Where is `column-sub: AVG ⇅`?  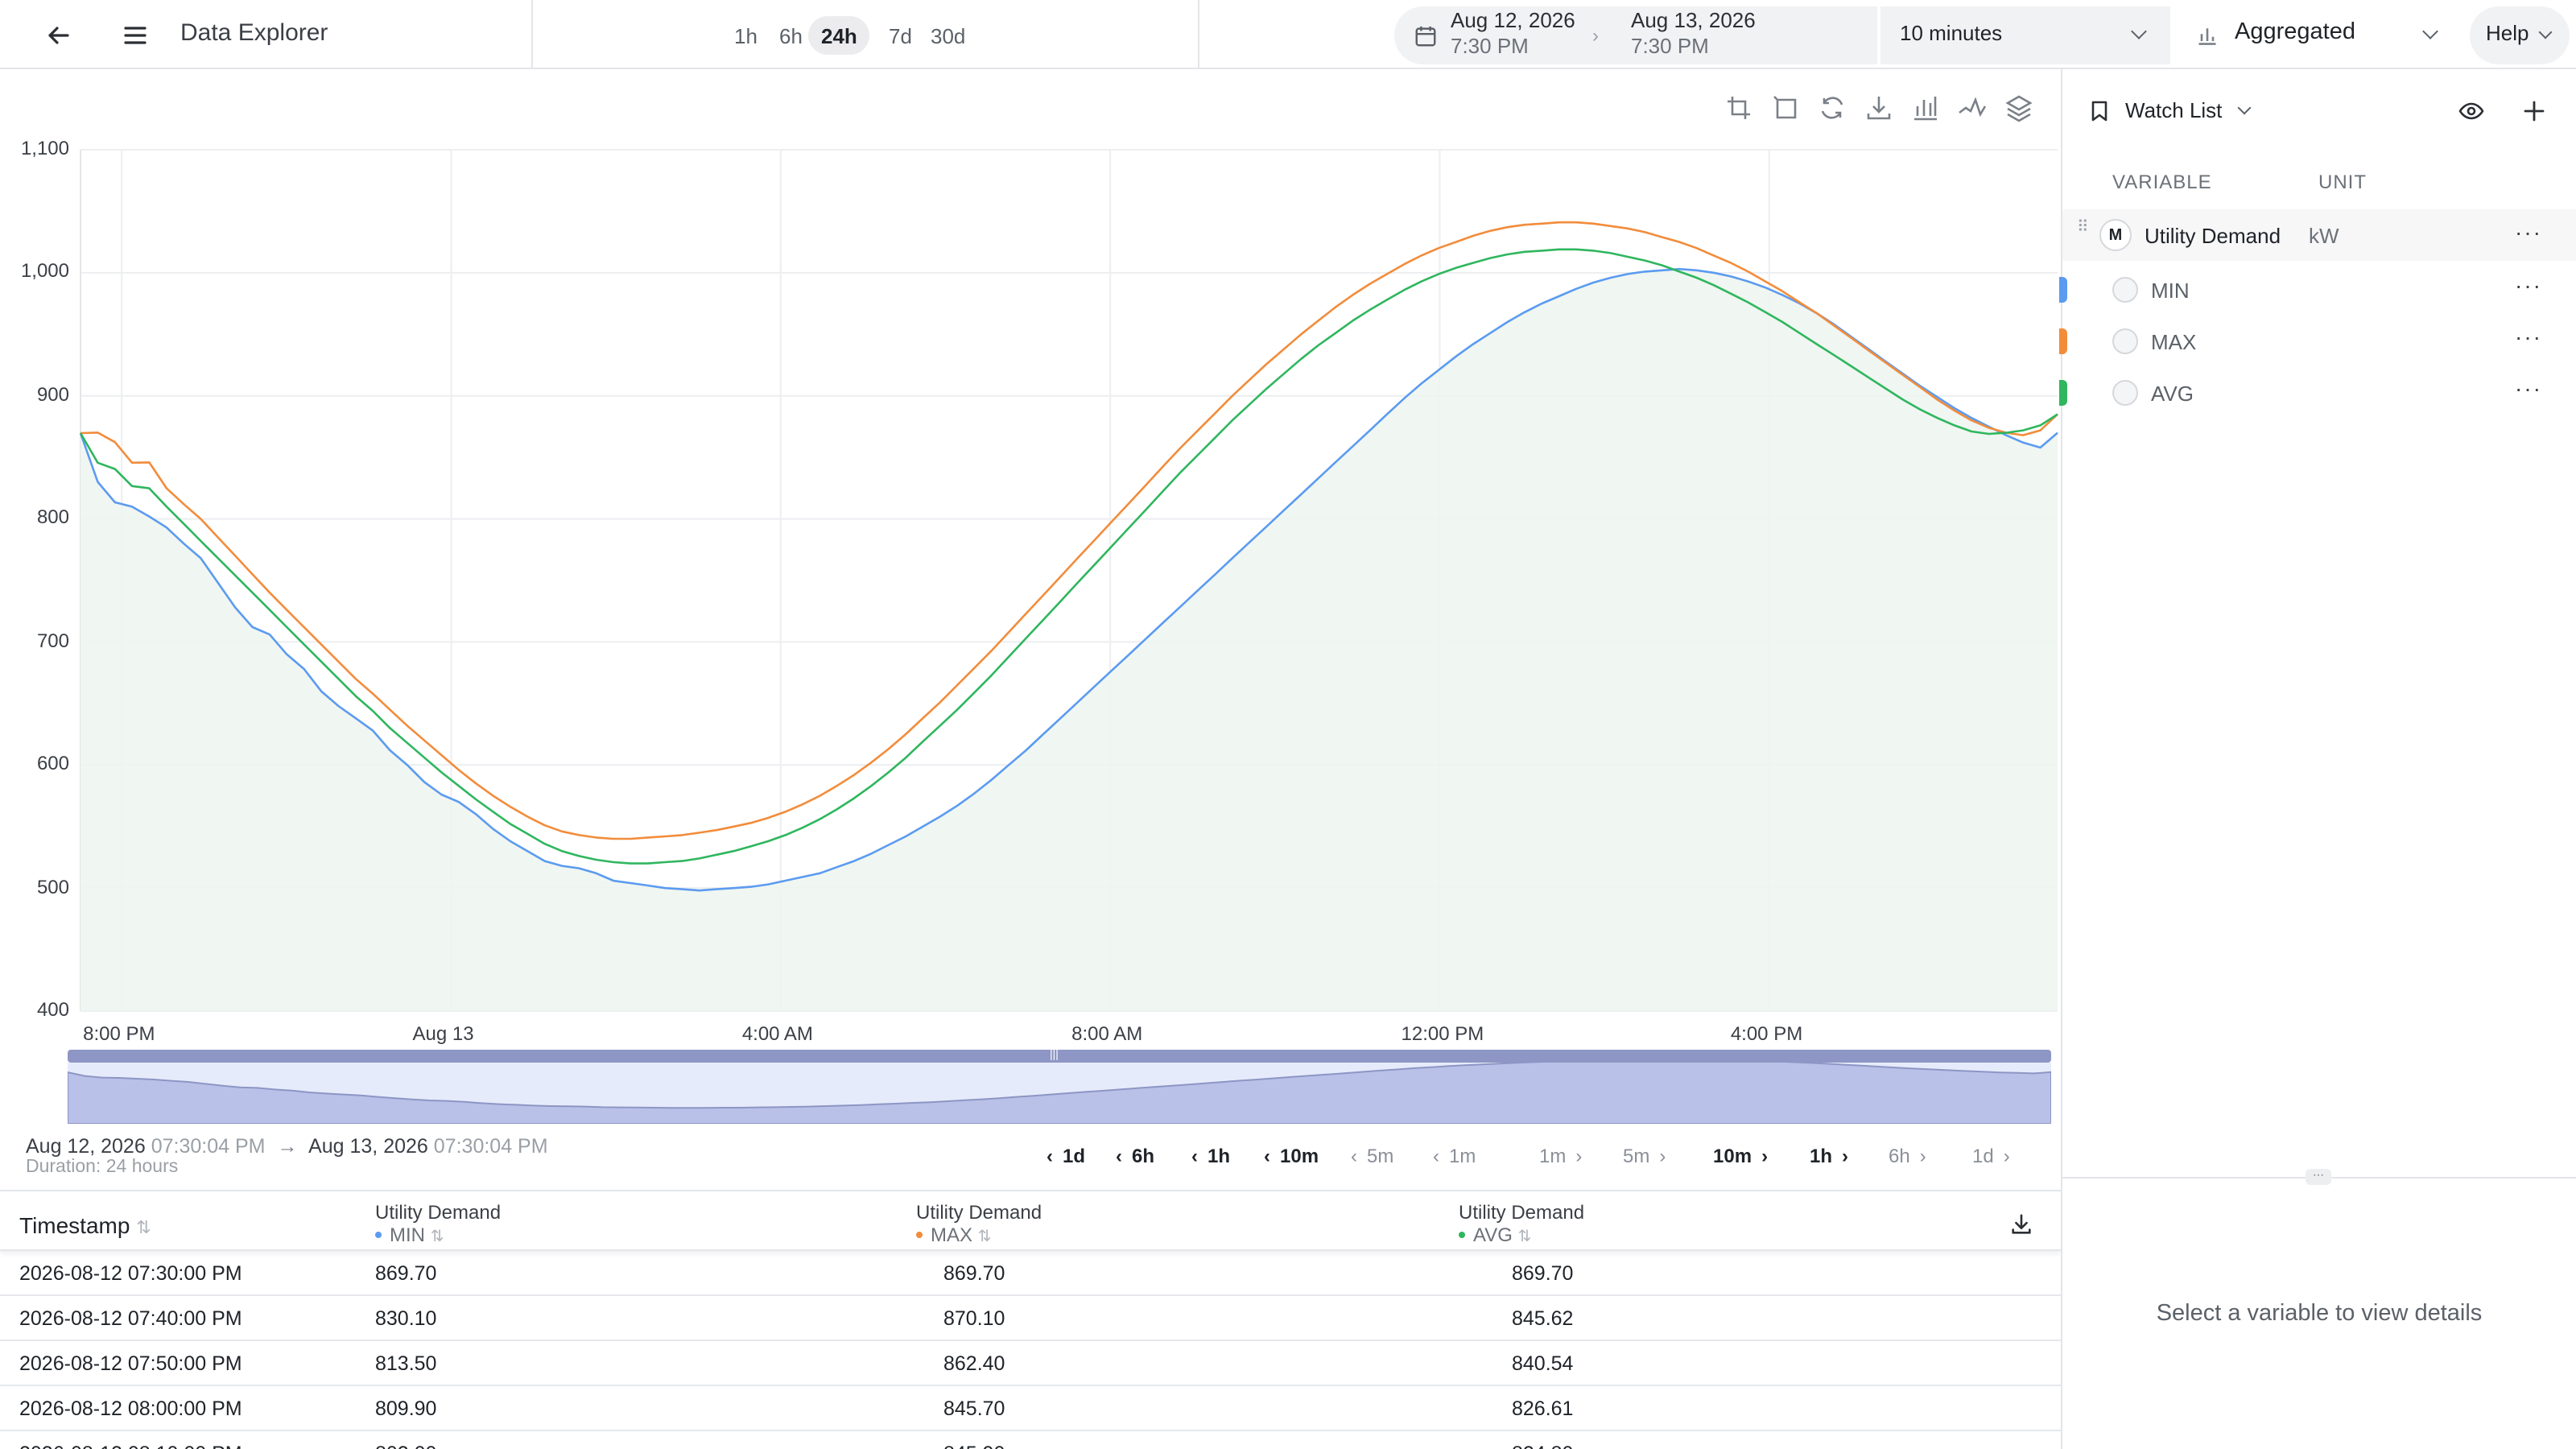 column-sub: AVG ⇅ is located at coordinates (1521, 1236).